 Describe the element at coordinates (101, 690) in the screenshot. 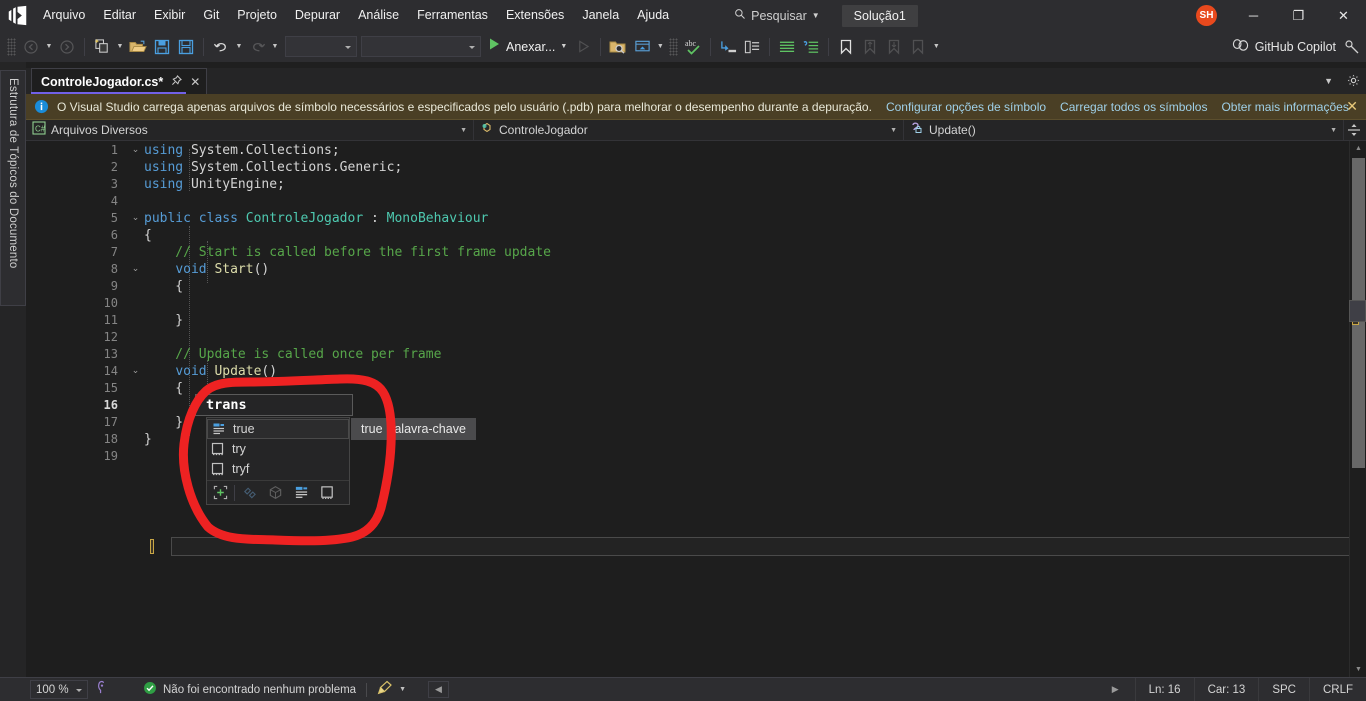

I see `accessibility-icon` at that location.